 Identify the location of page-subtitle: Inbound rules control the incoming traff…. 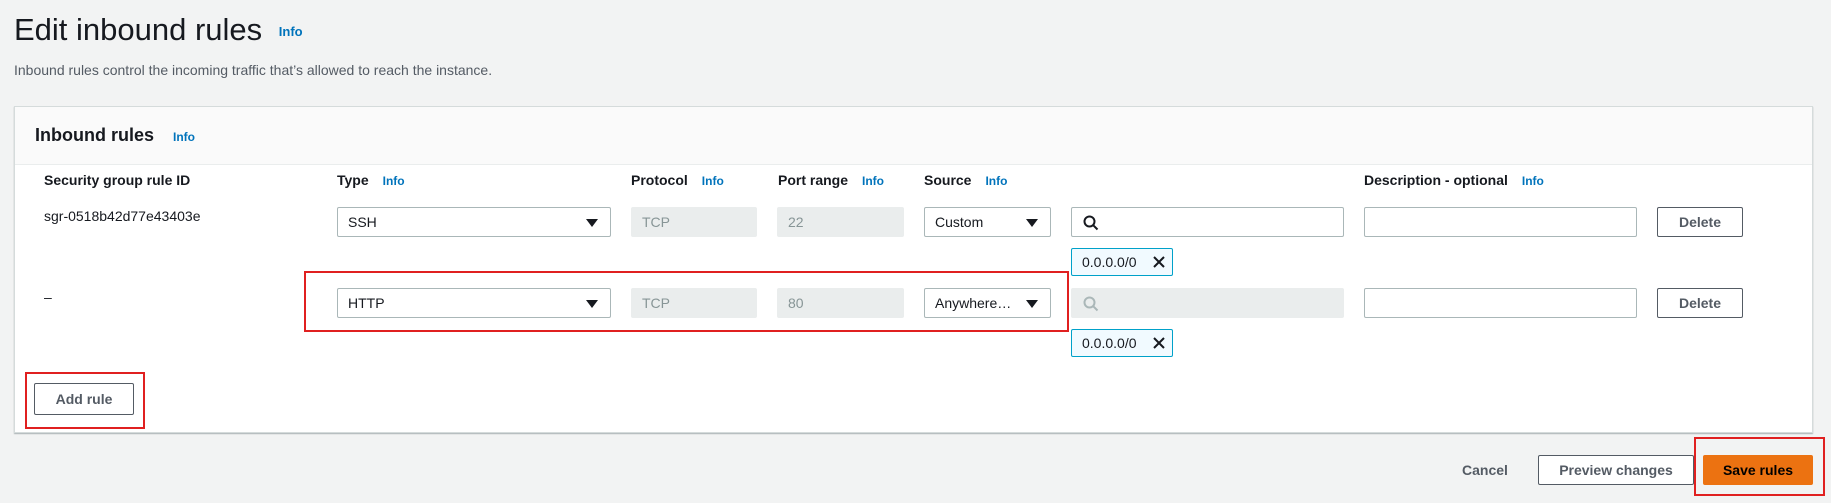
(253, 70).